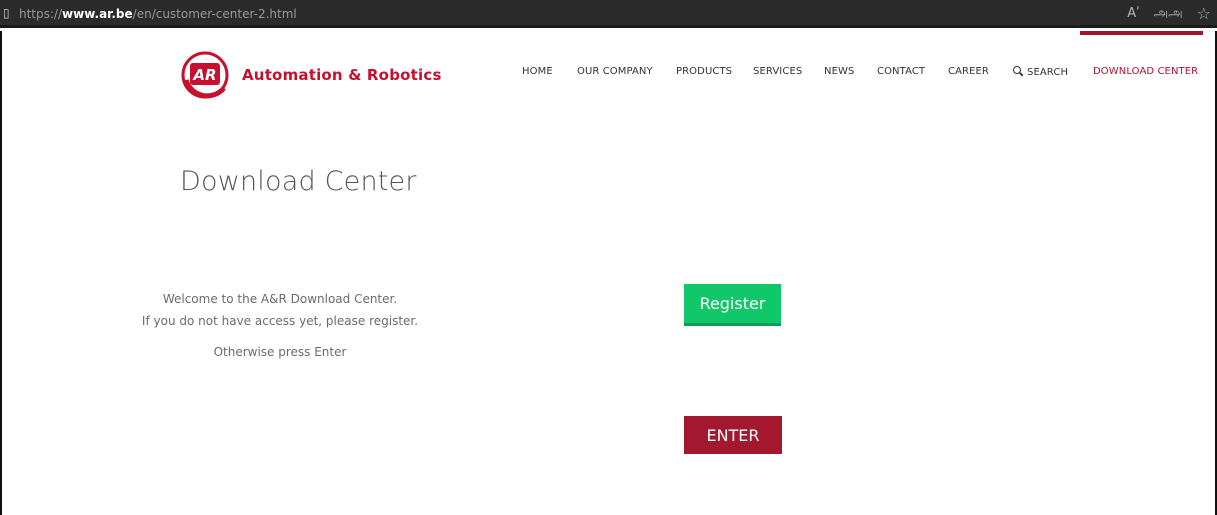  I want to click on url-host: www.ar.be, so click(97, 14).